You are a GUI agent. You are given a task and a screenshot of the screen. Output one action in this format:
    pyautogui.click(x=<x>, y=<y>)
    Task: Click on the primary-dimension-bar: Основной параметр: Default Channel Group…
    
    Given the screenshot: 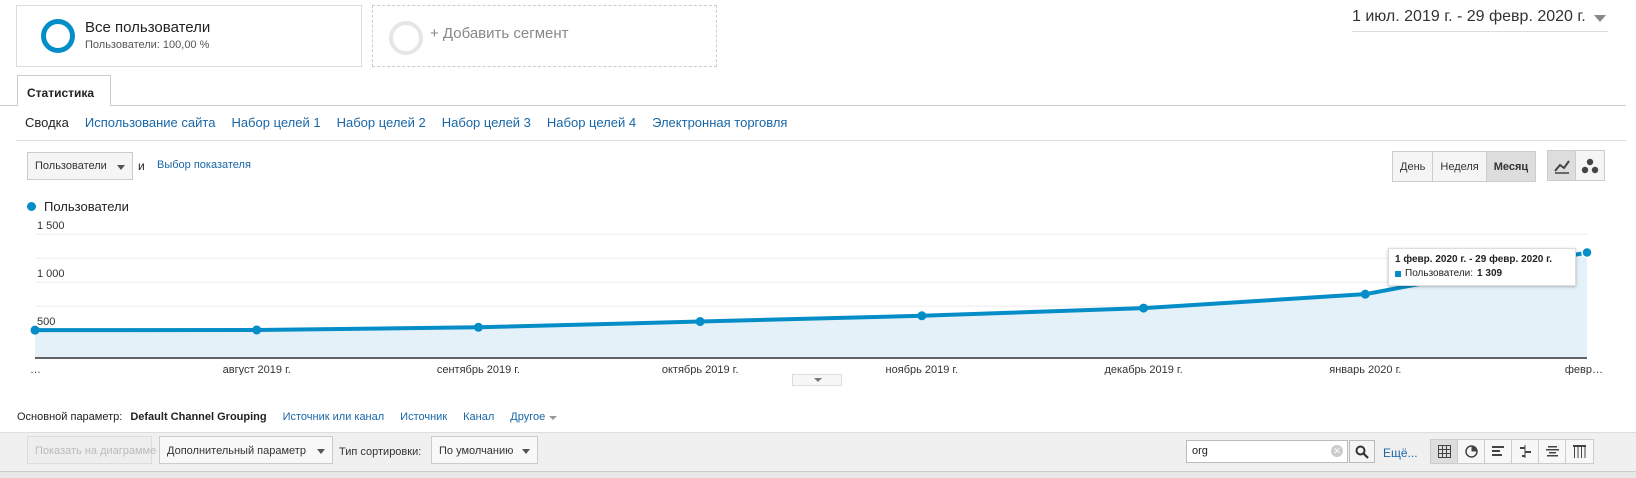 What is the action you would take?
    pyautogui.click(x=287, y=417)
    